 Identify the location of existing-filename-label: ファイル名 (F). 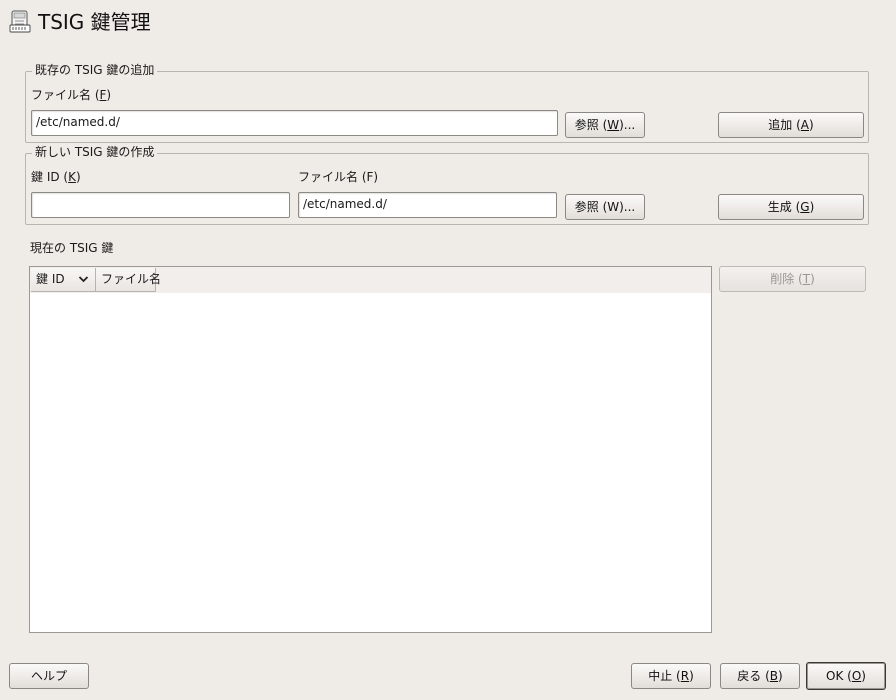
(71, 95).